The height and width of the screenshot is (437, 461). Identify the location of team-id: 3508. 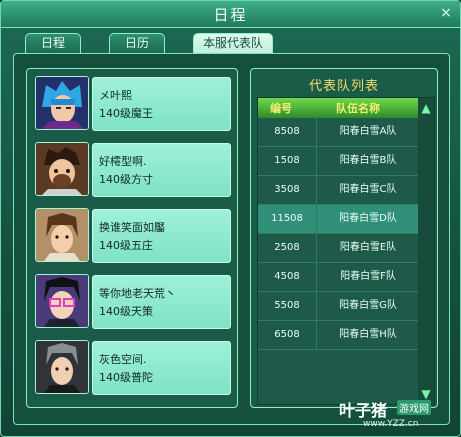
(287, 190).